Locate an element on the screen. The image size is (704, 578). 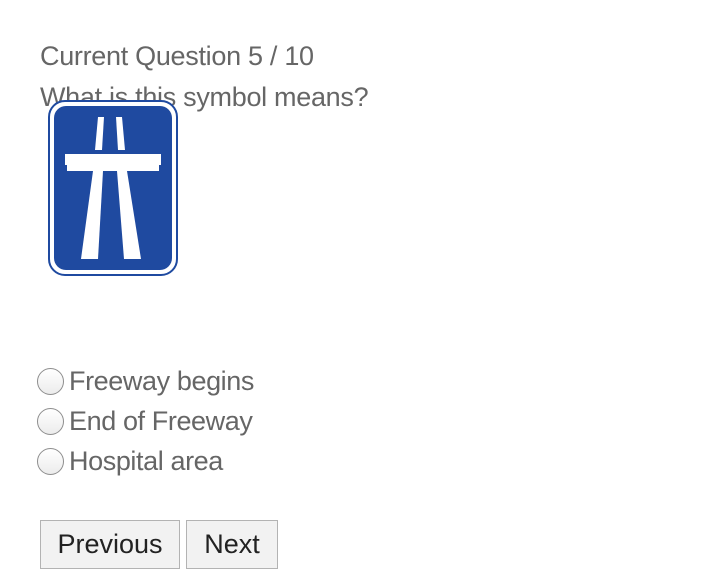
option-hospital-area: Hospital area is located at coordinates (145, 461).